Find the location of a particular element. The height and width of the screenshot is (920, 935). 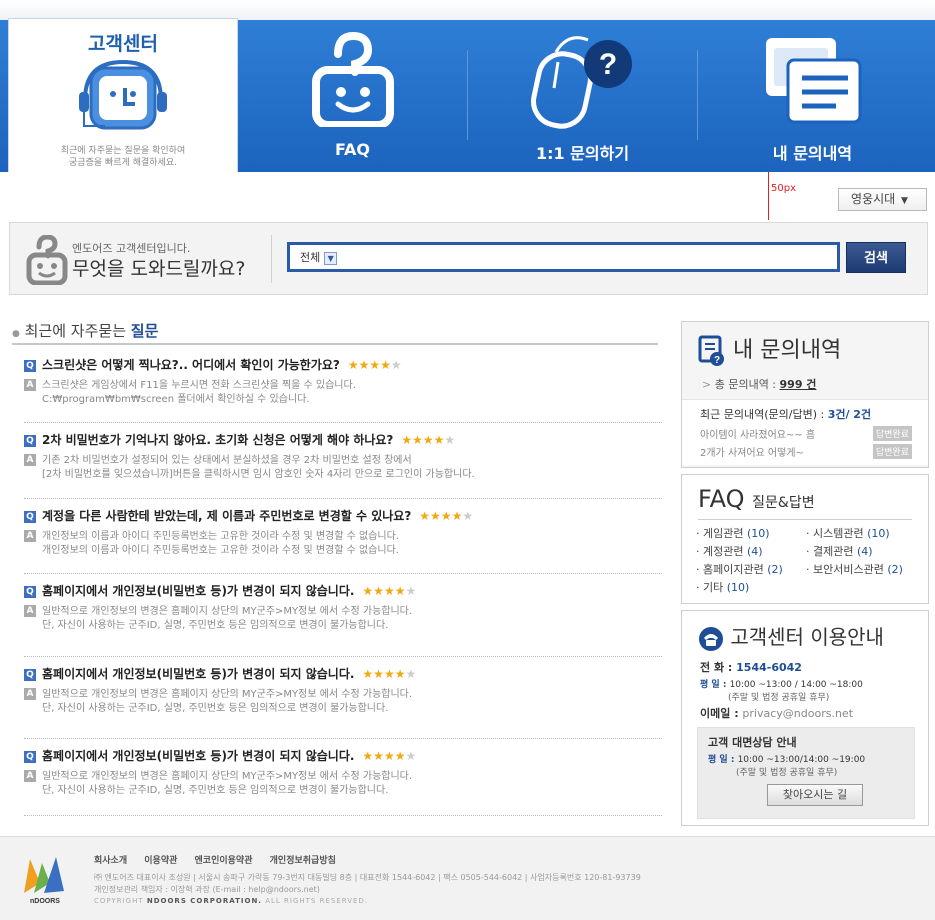

footer-link-company: 회사소개 is located at coordinates (110, 861).